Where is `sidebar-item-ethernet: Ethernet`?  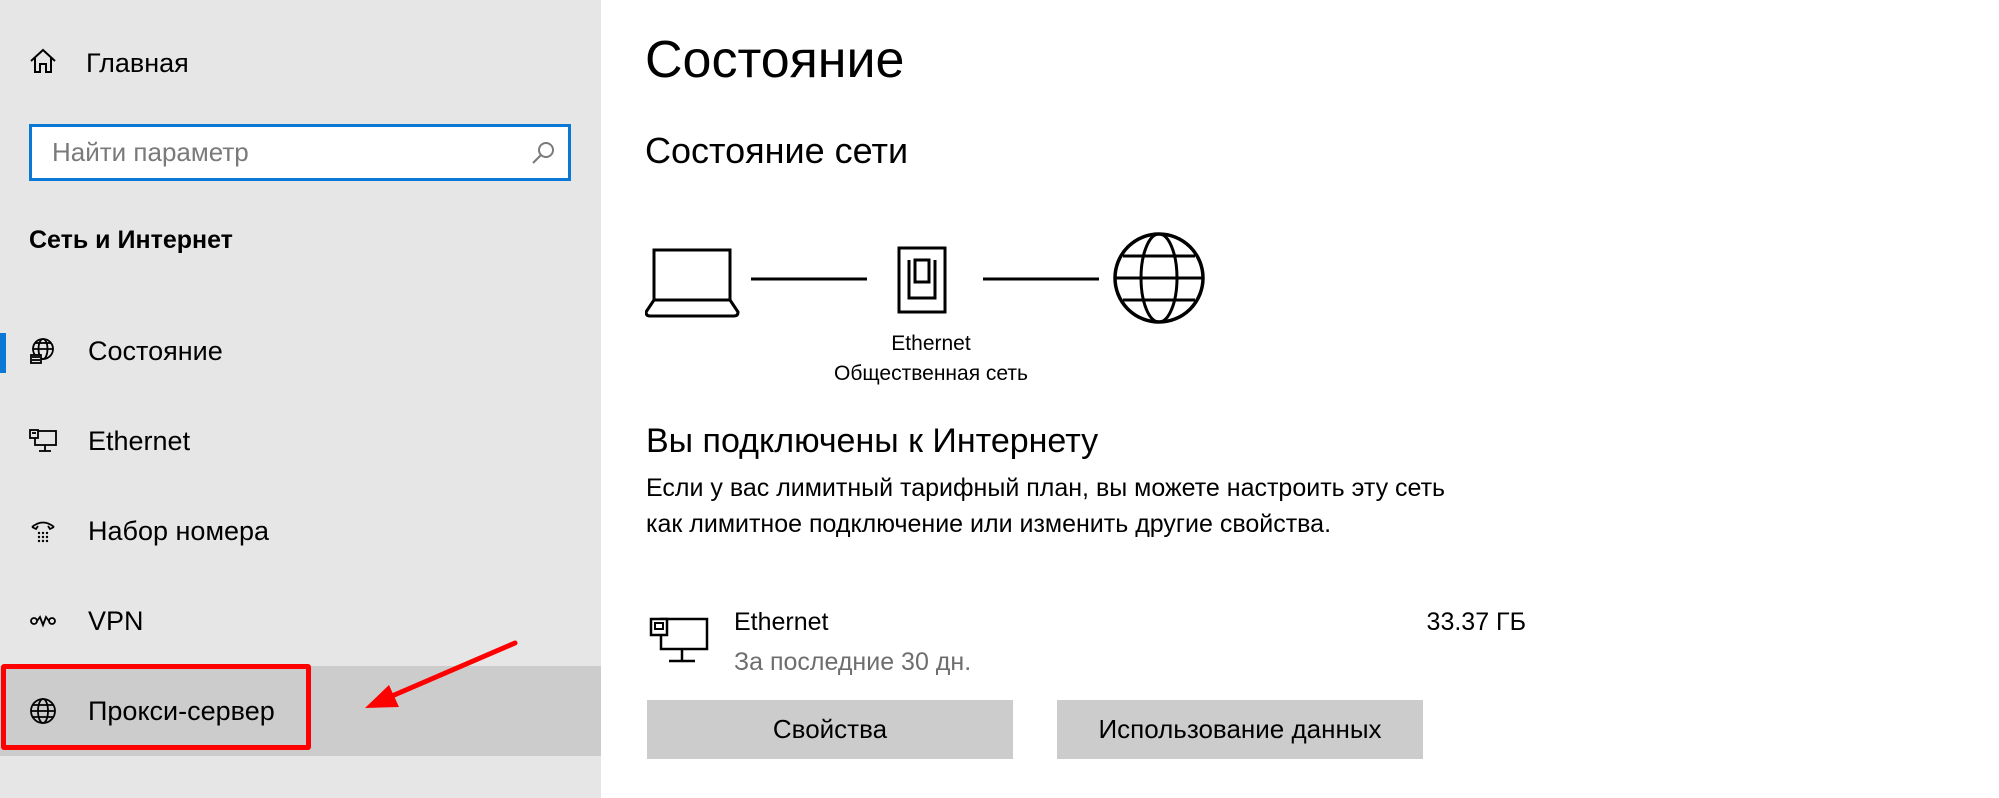 sidebar-item-ethernet: Ethernet is located at coordinates (300, 441).